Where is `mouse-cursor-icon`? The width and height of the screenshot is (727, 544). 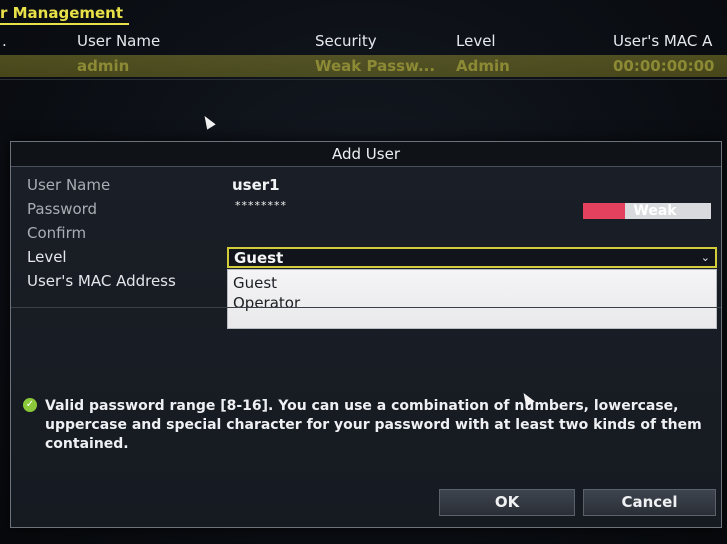 mouse-cursor-icon is located at coordinates (208, 121).